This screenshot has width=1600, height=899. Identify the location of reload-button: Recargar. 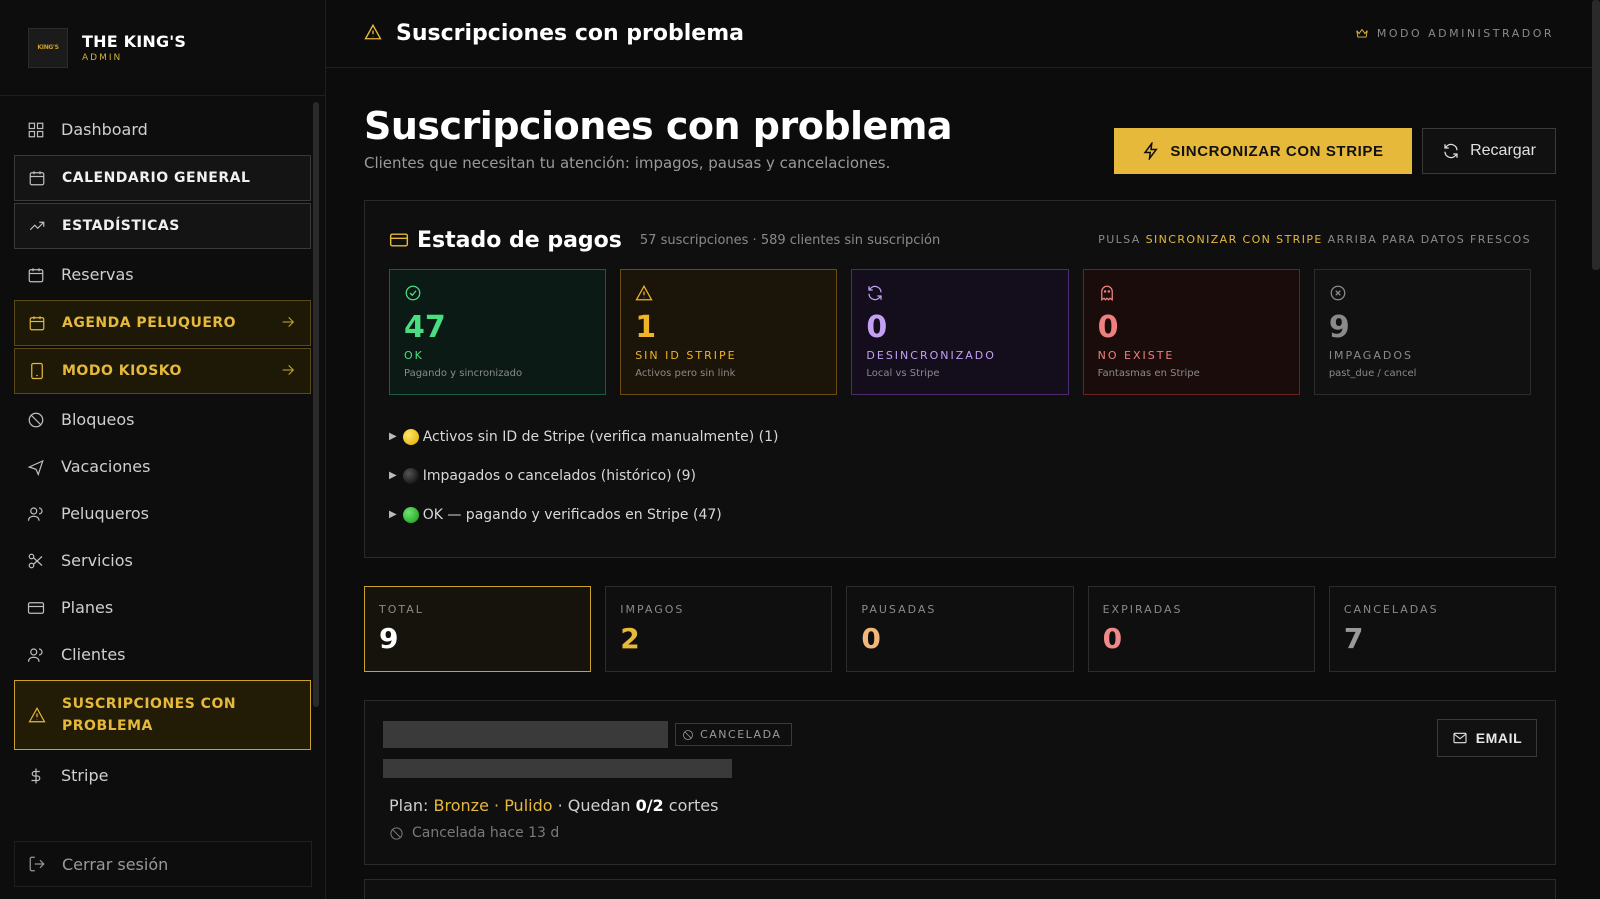
(1489, 151).